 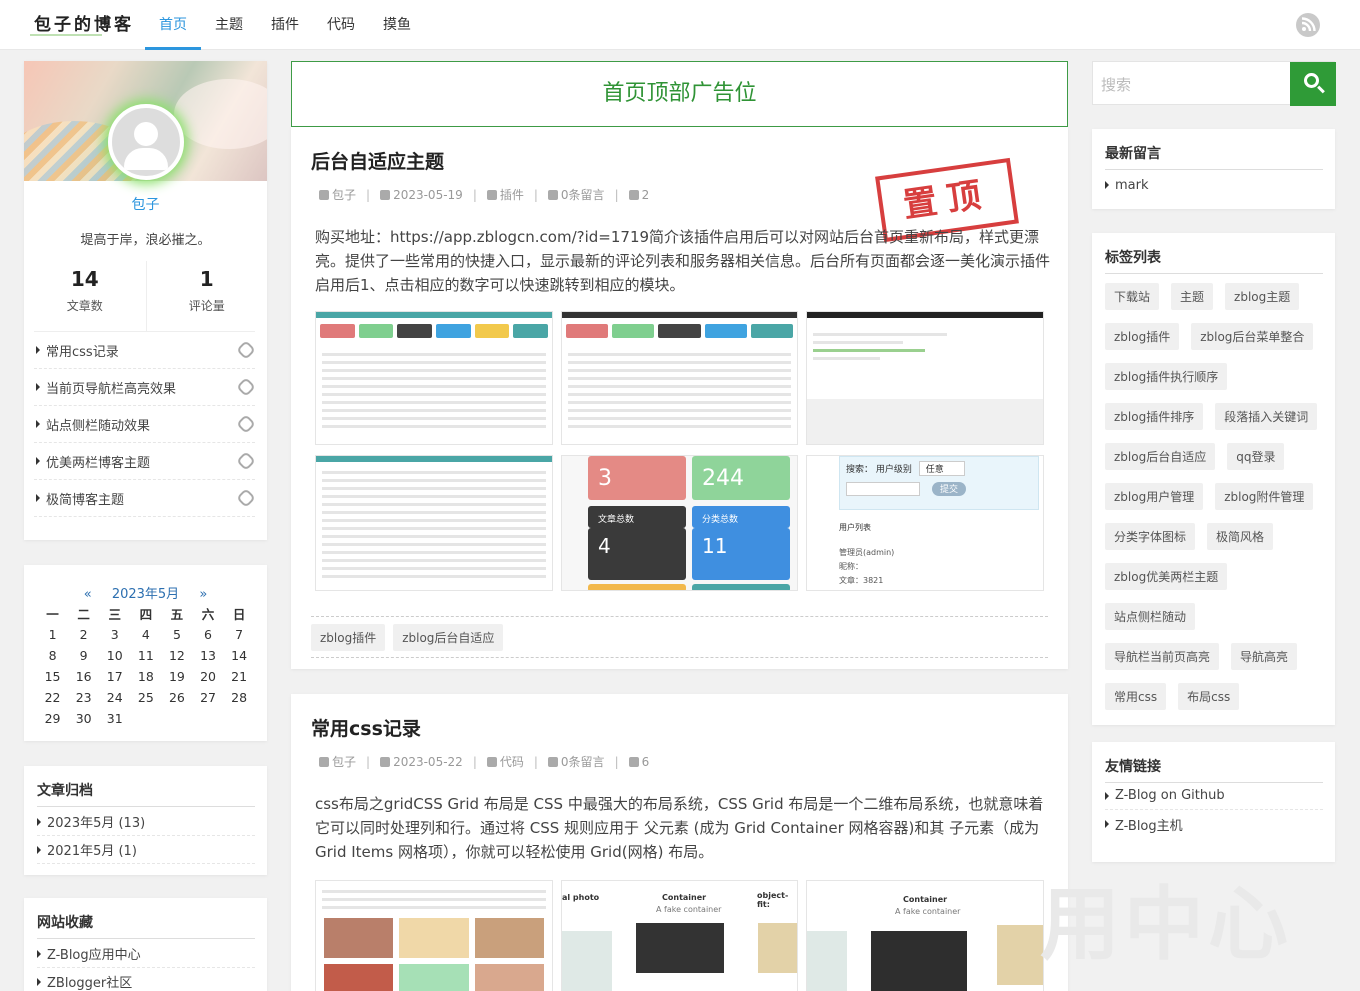 What do you see at coordinates (512, 194) in the screenshot?
I see `post-category: 插件` at bounding box center [512, 194].